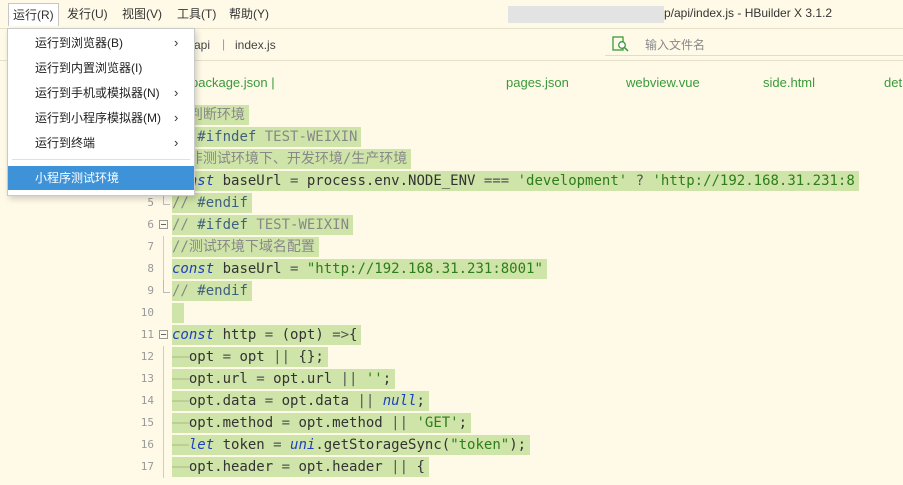 The height and width of the screenshot is (485, 903). I want to click on code-line: 17 ——opt.header = opt.header || {, so click(451, 467).